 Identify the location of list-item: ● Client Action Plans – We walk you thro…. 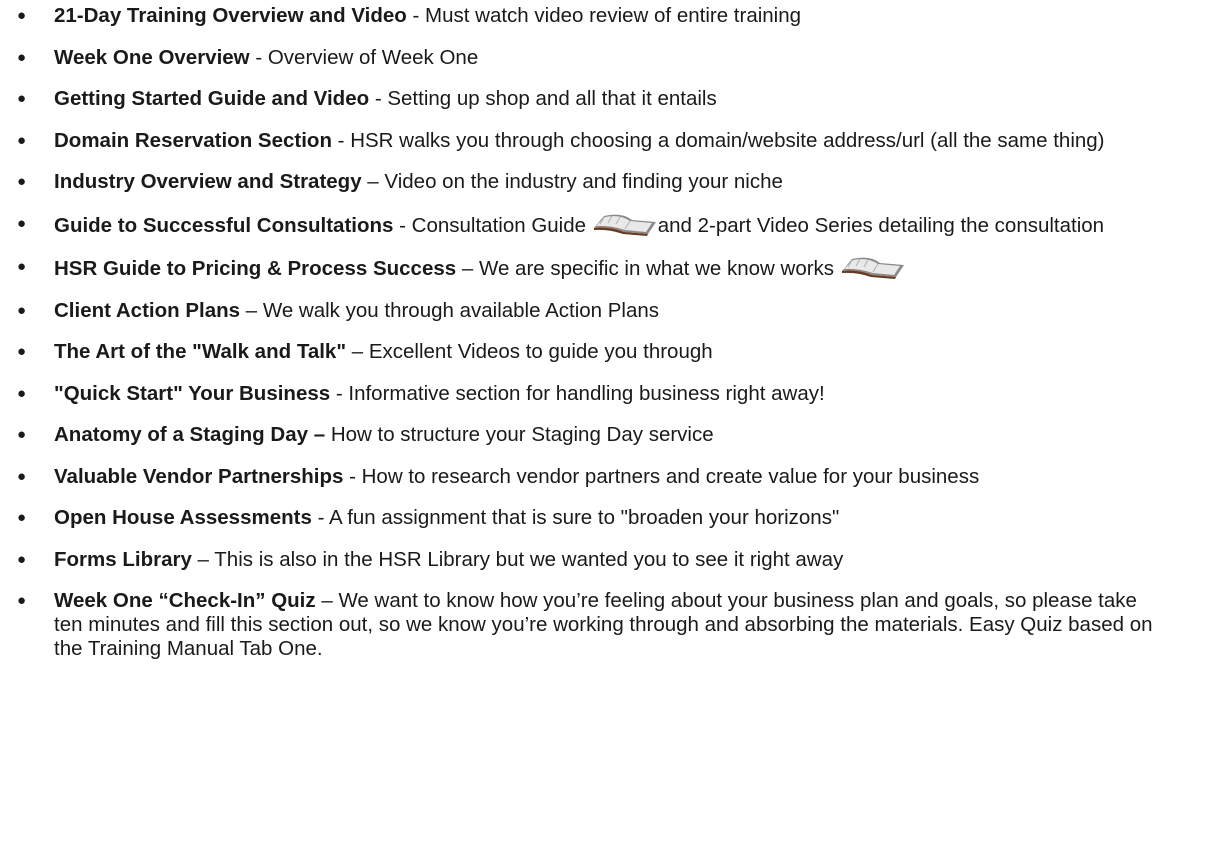
(608, 311).